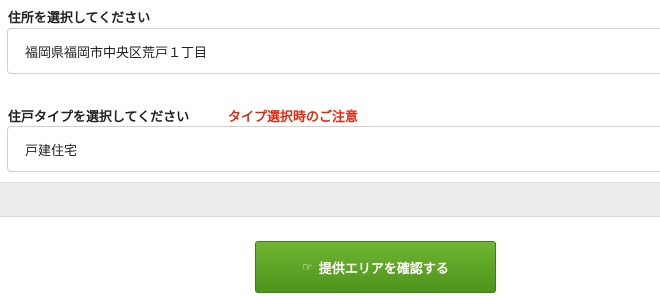  I want to click on pointing-hand-icon: ☞, so click(307, 267).